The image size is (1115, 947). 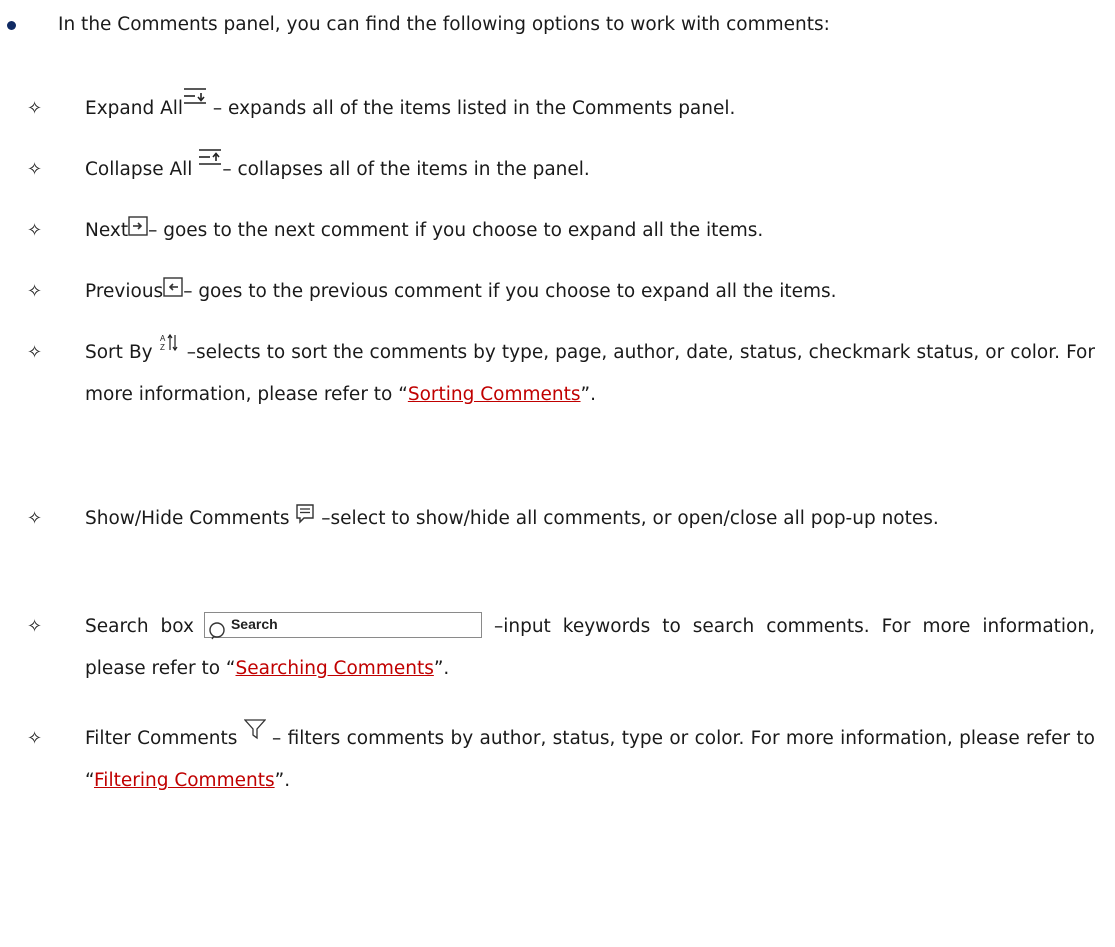 I want to click on comment-icon, so click(x=305, y=514).